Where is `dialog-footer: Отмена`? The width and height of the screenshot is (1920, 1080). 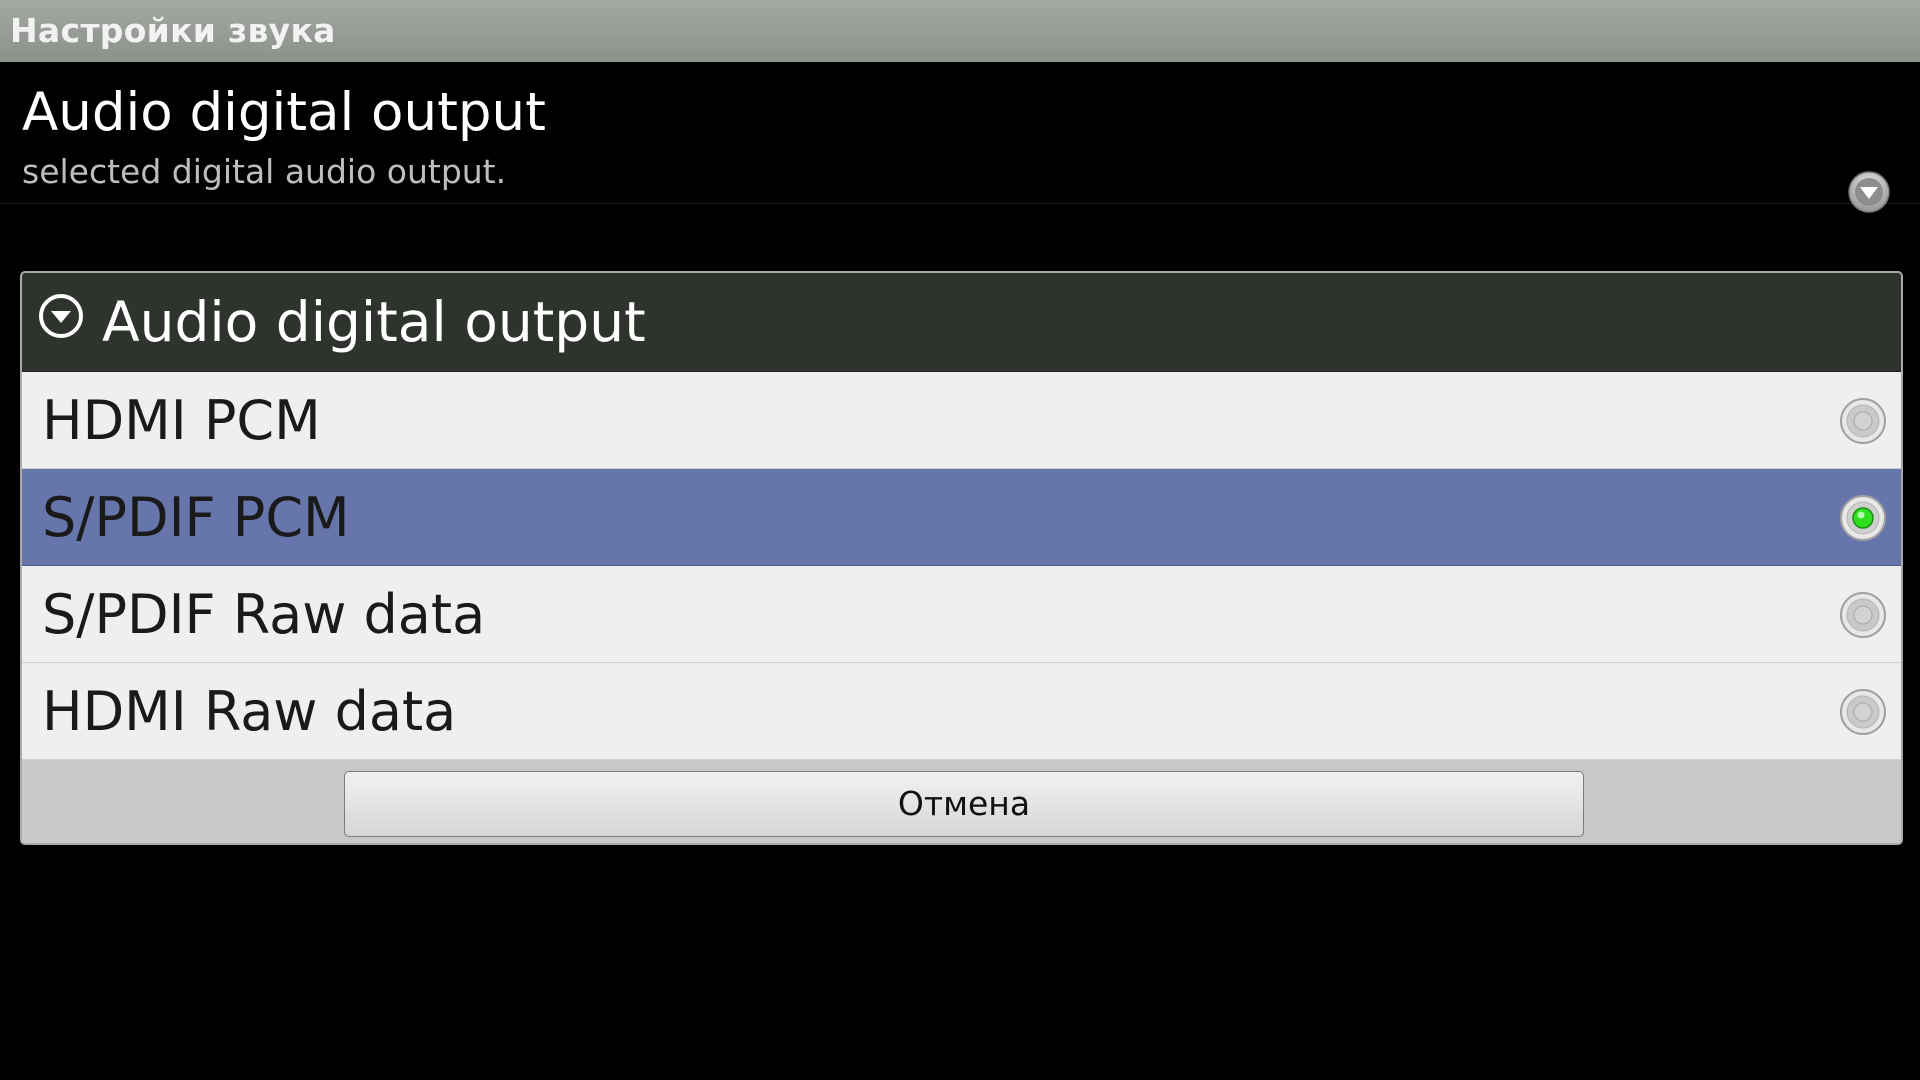
dialog-footer: Отмена is located at coordinates (961, 802).